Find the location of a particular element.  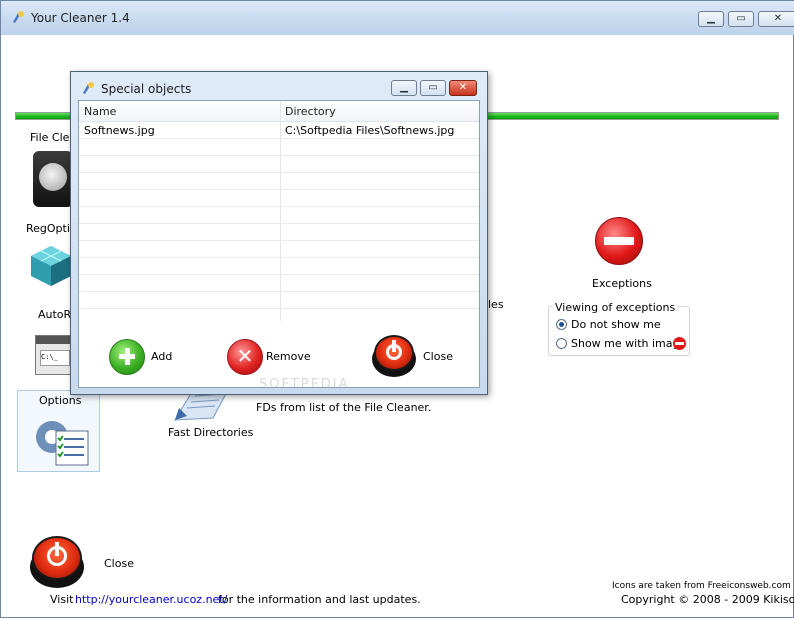

partial-label: les is located at coordinates (496, 304).